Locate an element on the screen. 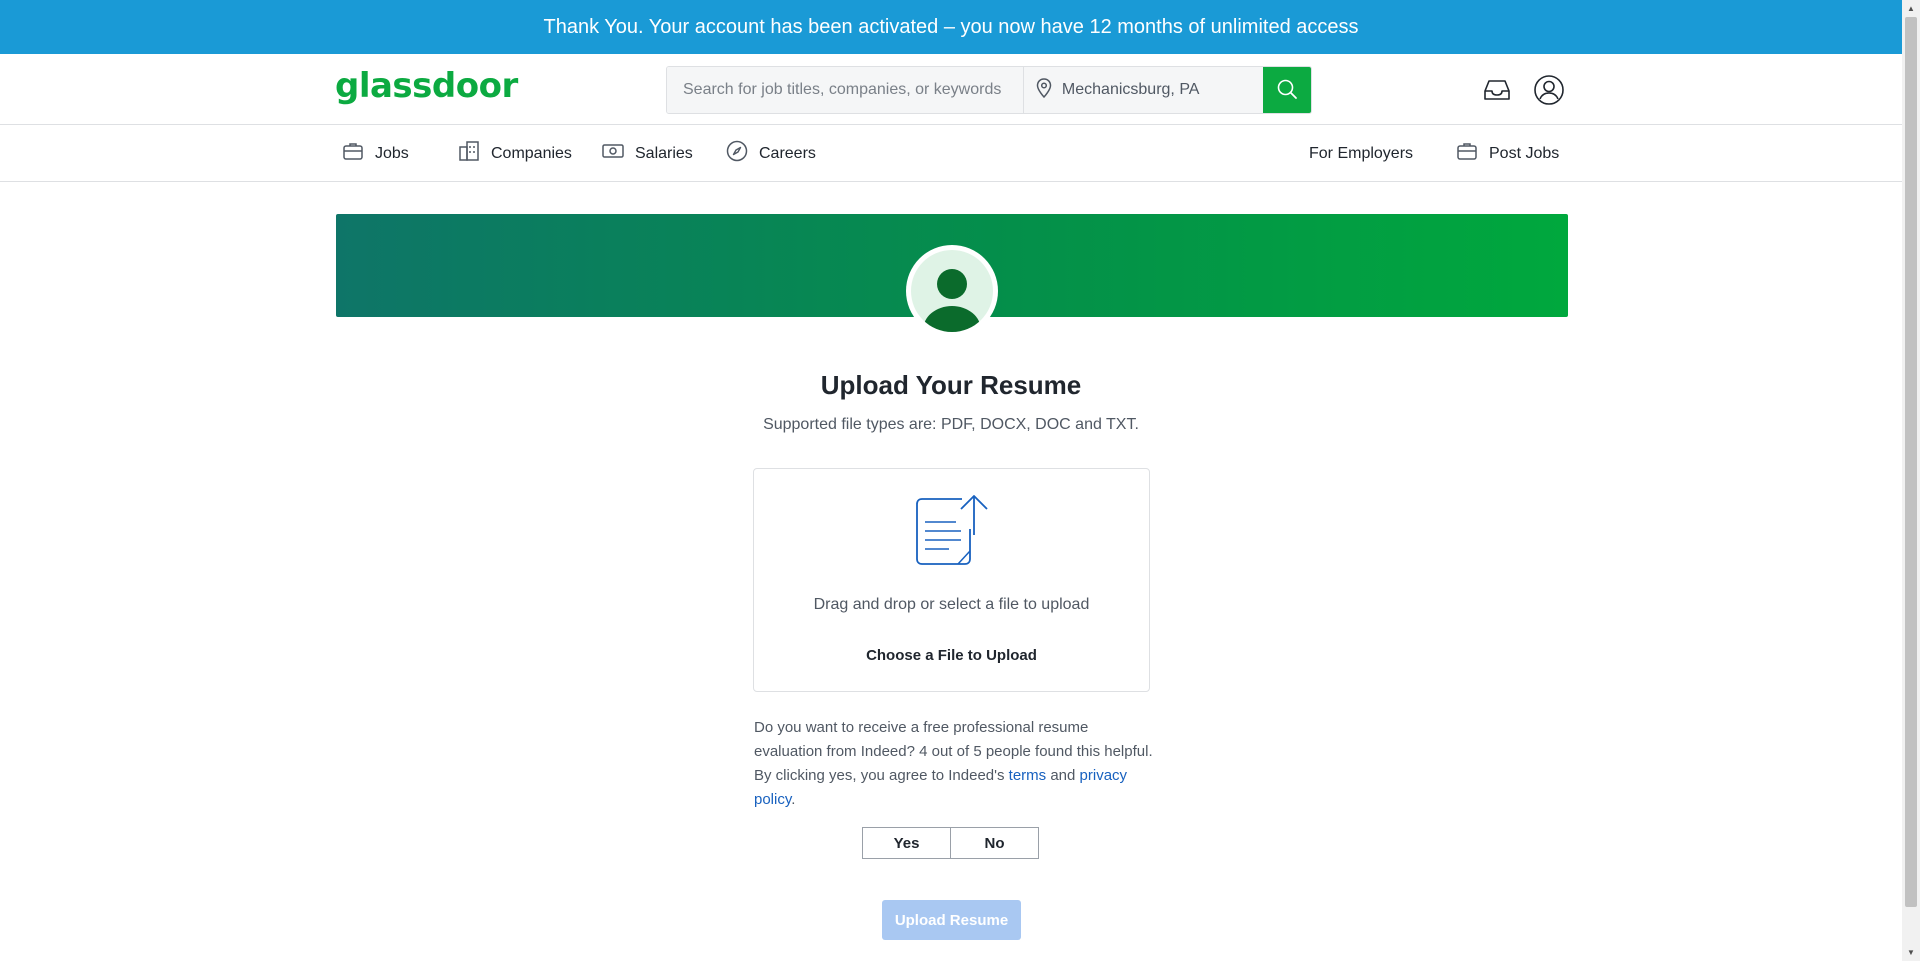 The width and height of the screenshot is (1920, 961). search-button is located at coordinates (1287, 90).